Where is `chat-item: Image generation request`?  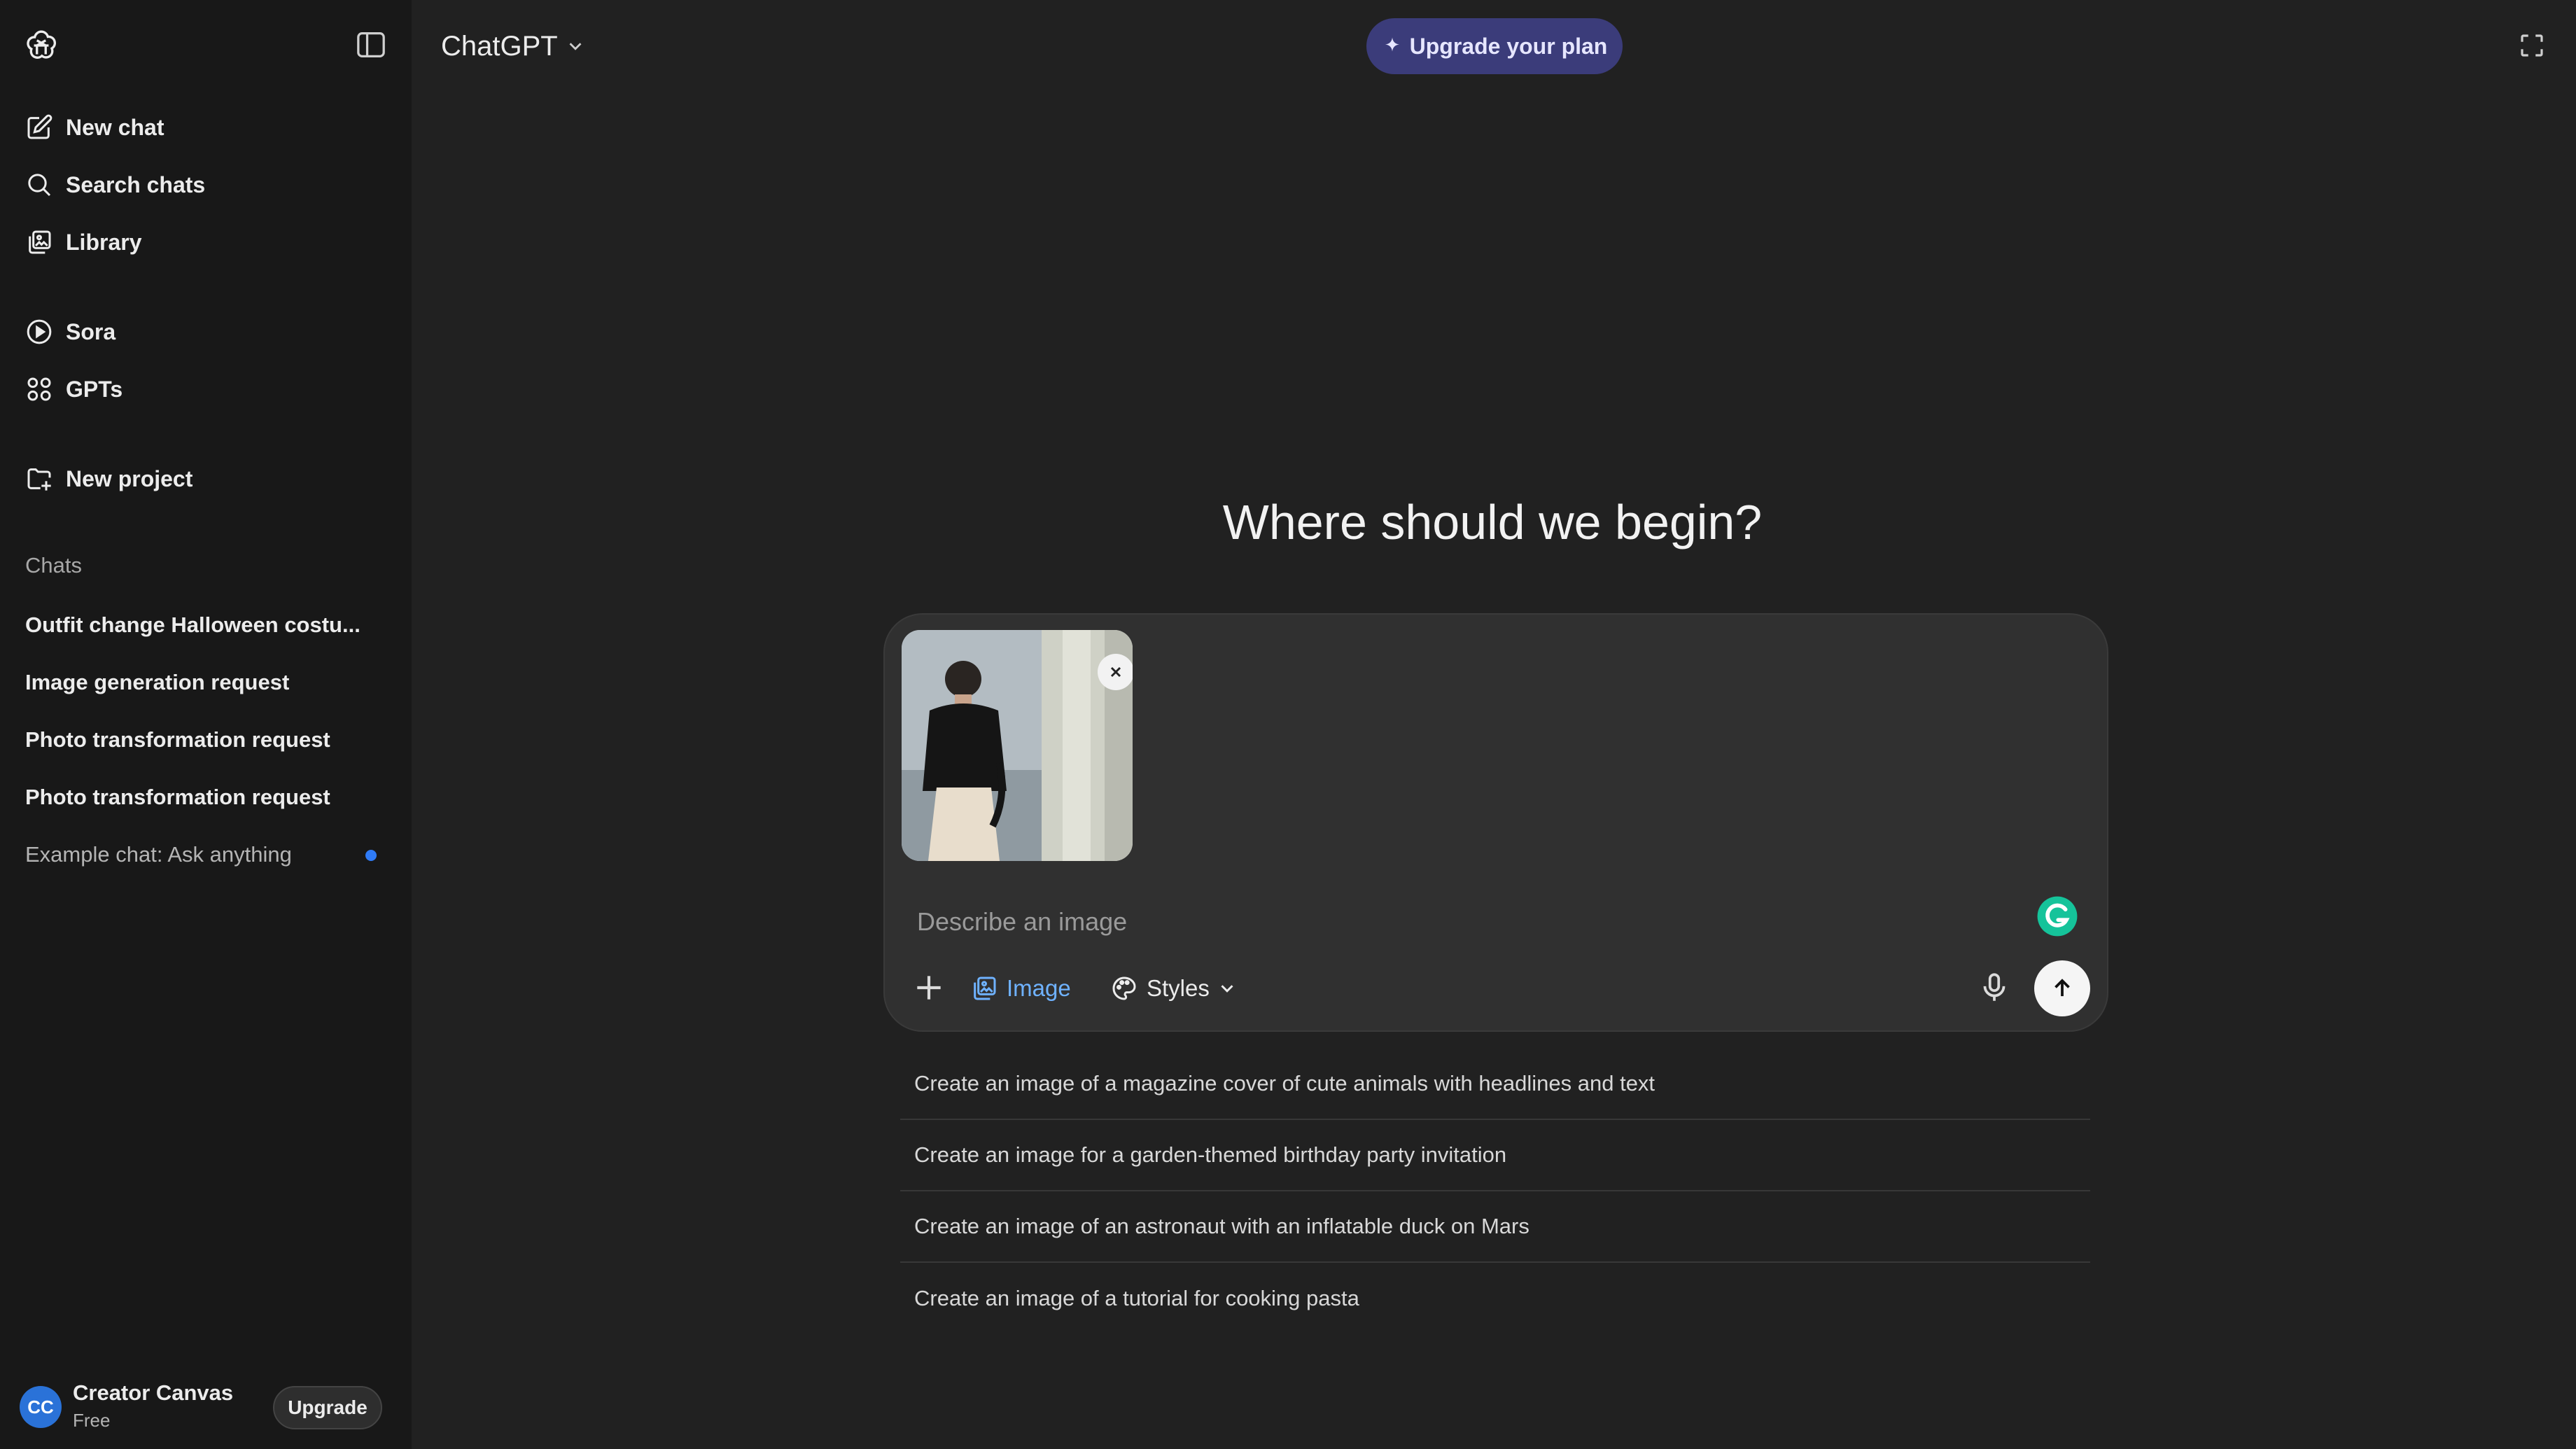 chat-item: Image generation request is located at coordinates (206, 682).